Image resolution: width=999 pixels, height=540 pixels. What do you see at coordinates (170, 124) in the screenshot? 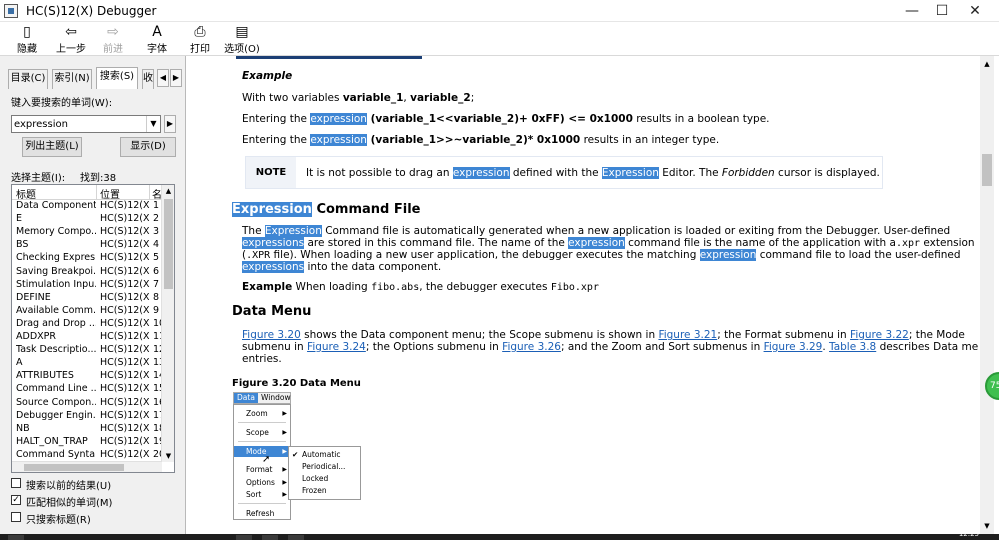
I see `search-go-button: ▶` at bounding box center [170, 124].